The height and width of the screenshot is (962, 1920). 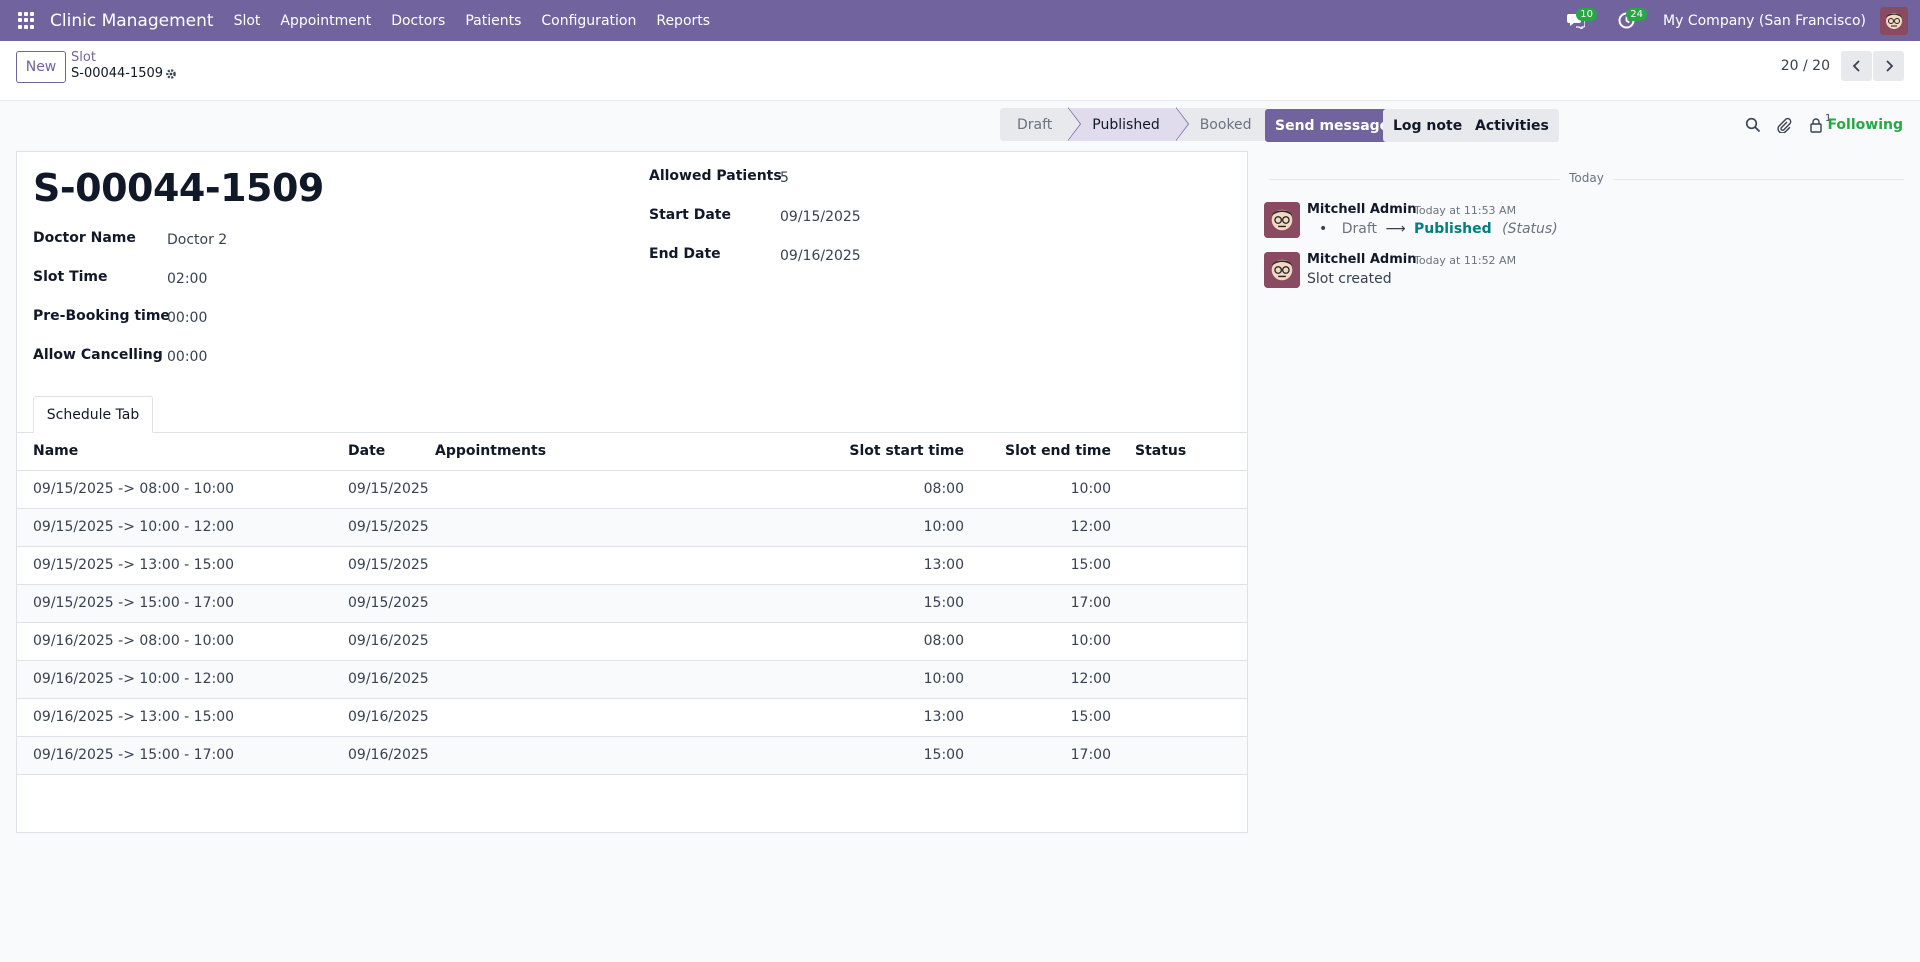 I want to click on tracking-new-value: Published, so click(x=1453, y=229).